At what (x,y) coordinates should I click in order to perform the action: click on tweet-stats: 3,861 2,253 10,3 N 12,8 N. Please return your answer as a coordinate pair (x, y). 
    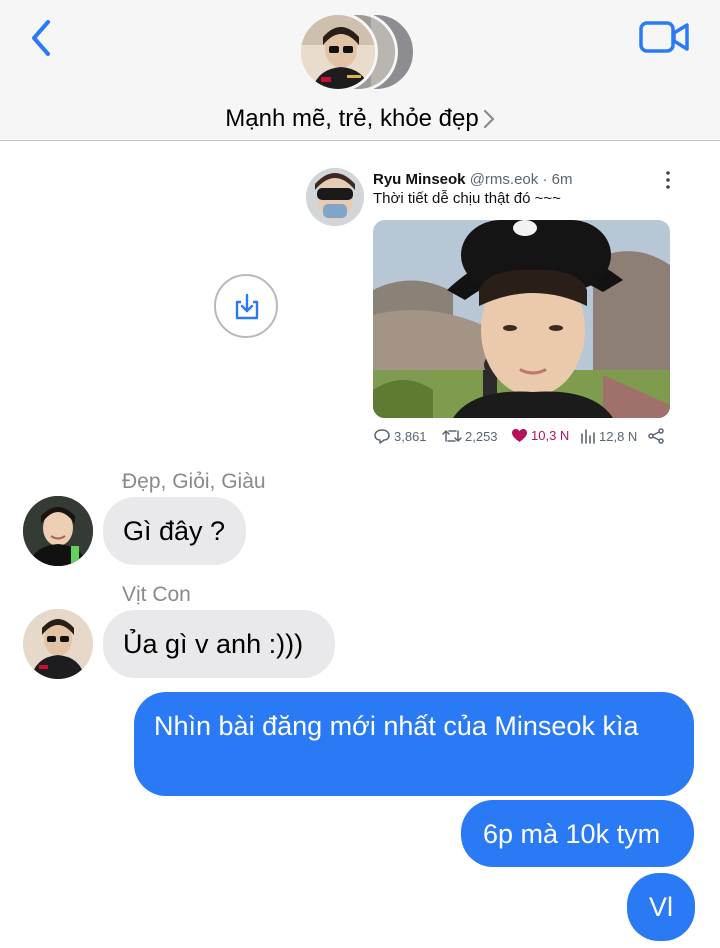
    Looking at the image, I should click on (523, 438).